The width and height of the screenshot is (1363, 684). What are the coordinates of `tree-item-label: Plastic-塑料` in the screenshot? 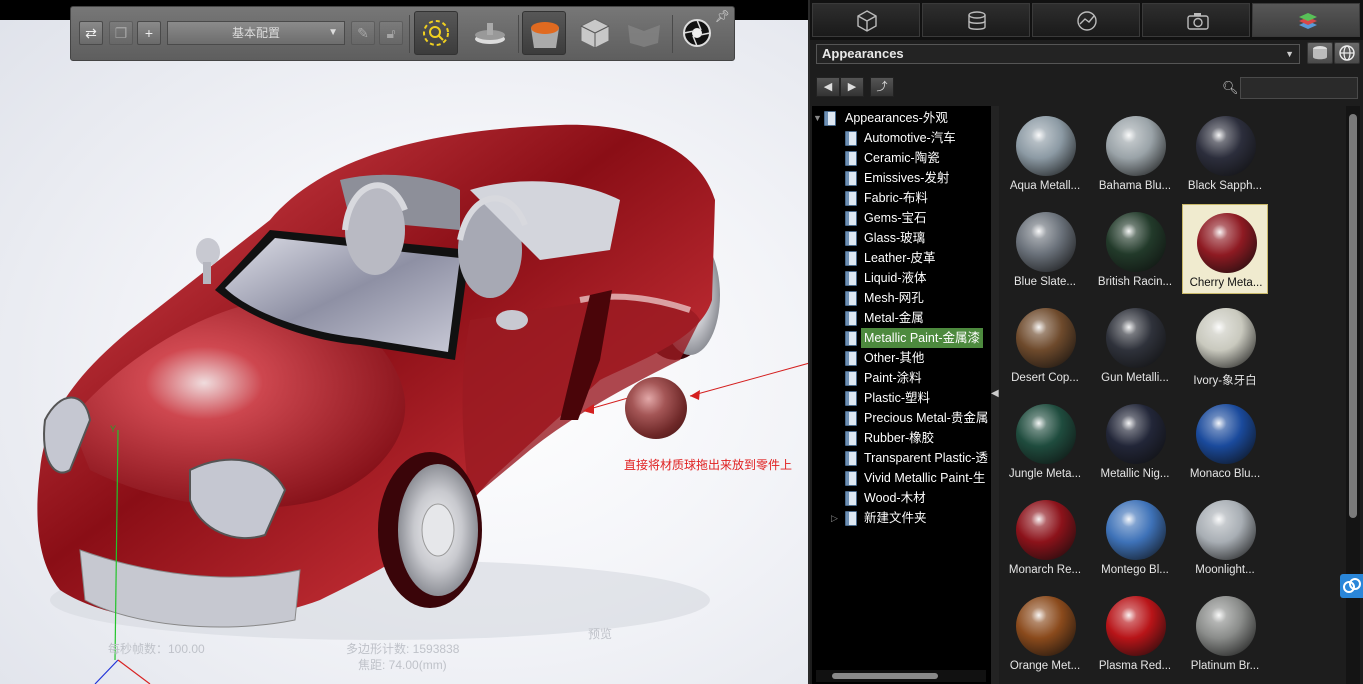 It's located at (897, 398).